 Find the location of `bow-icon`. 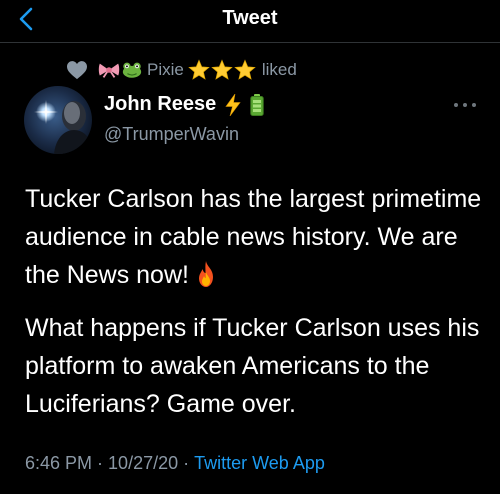

bow-icon is located at coordinates (109, 70).